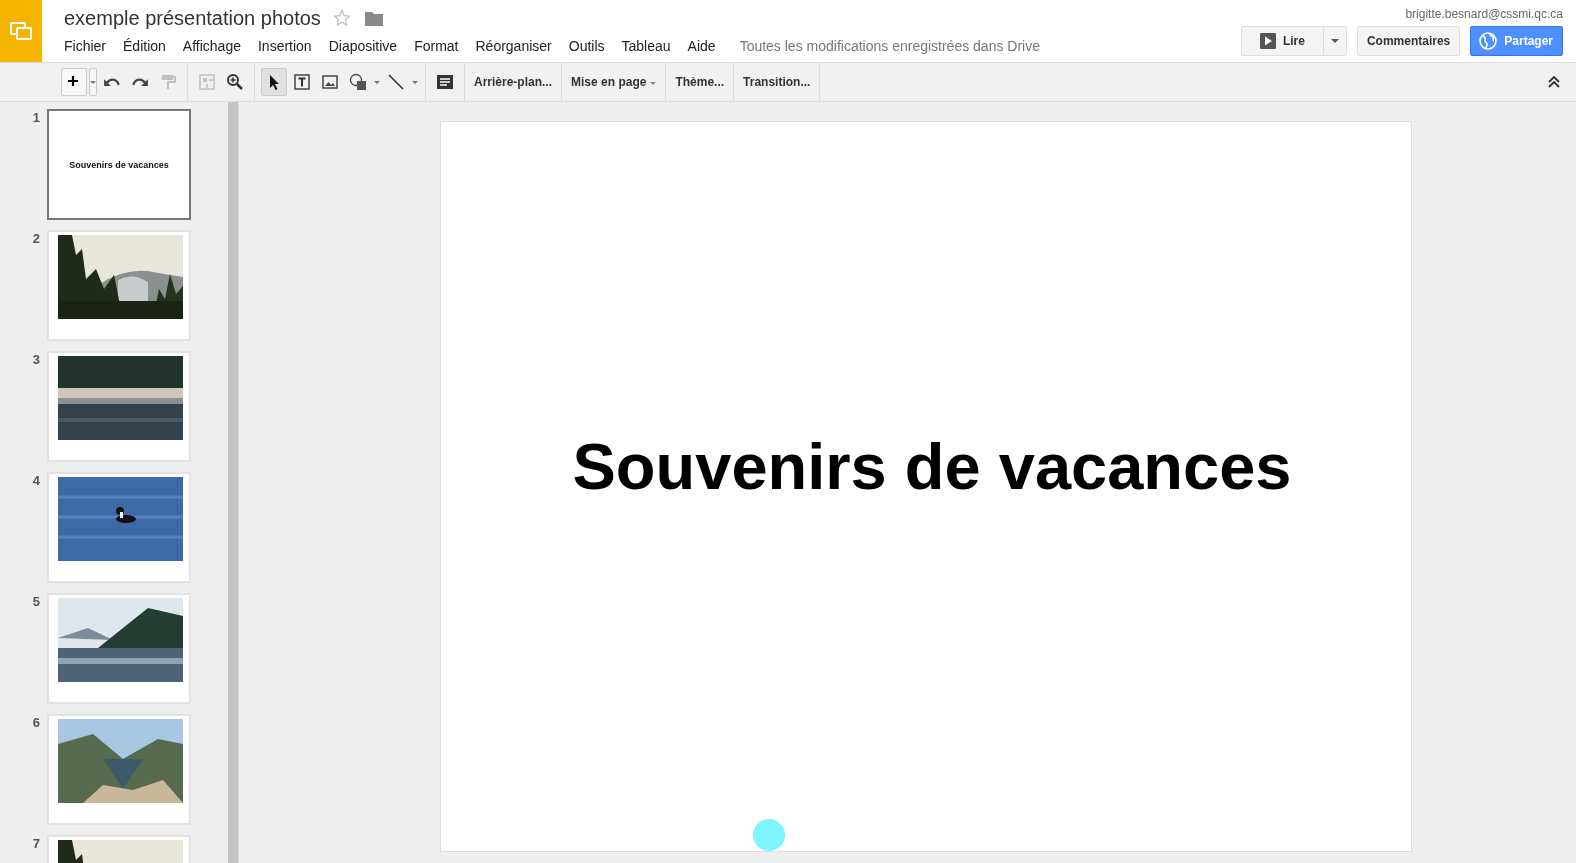 Image resolution: width=1576 pixels, height=863 pixels. I want to click on menu-item: Fichier, so click(85, 46).